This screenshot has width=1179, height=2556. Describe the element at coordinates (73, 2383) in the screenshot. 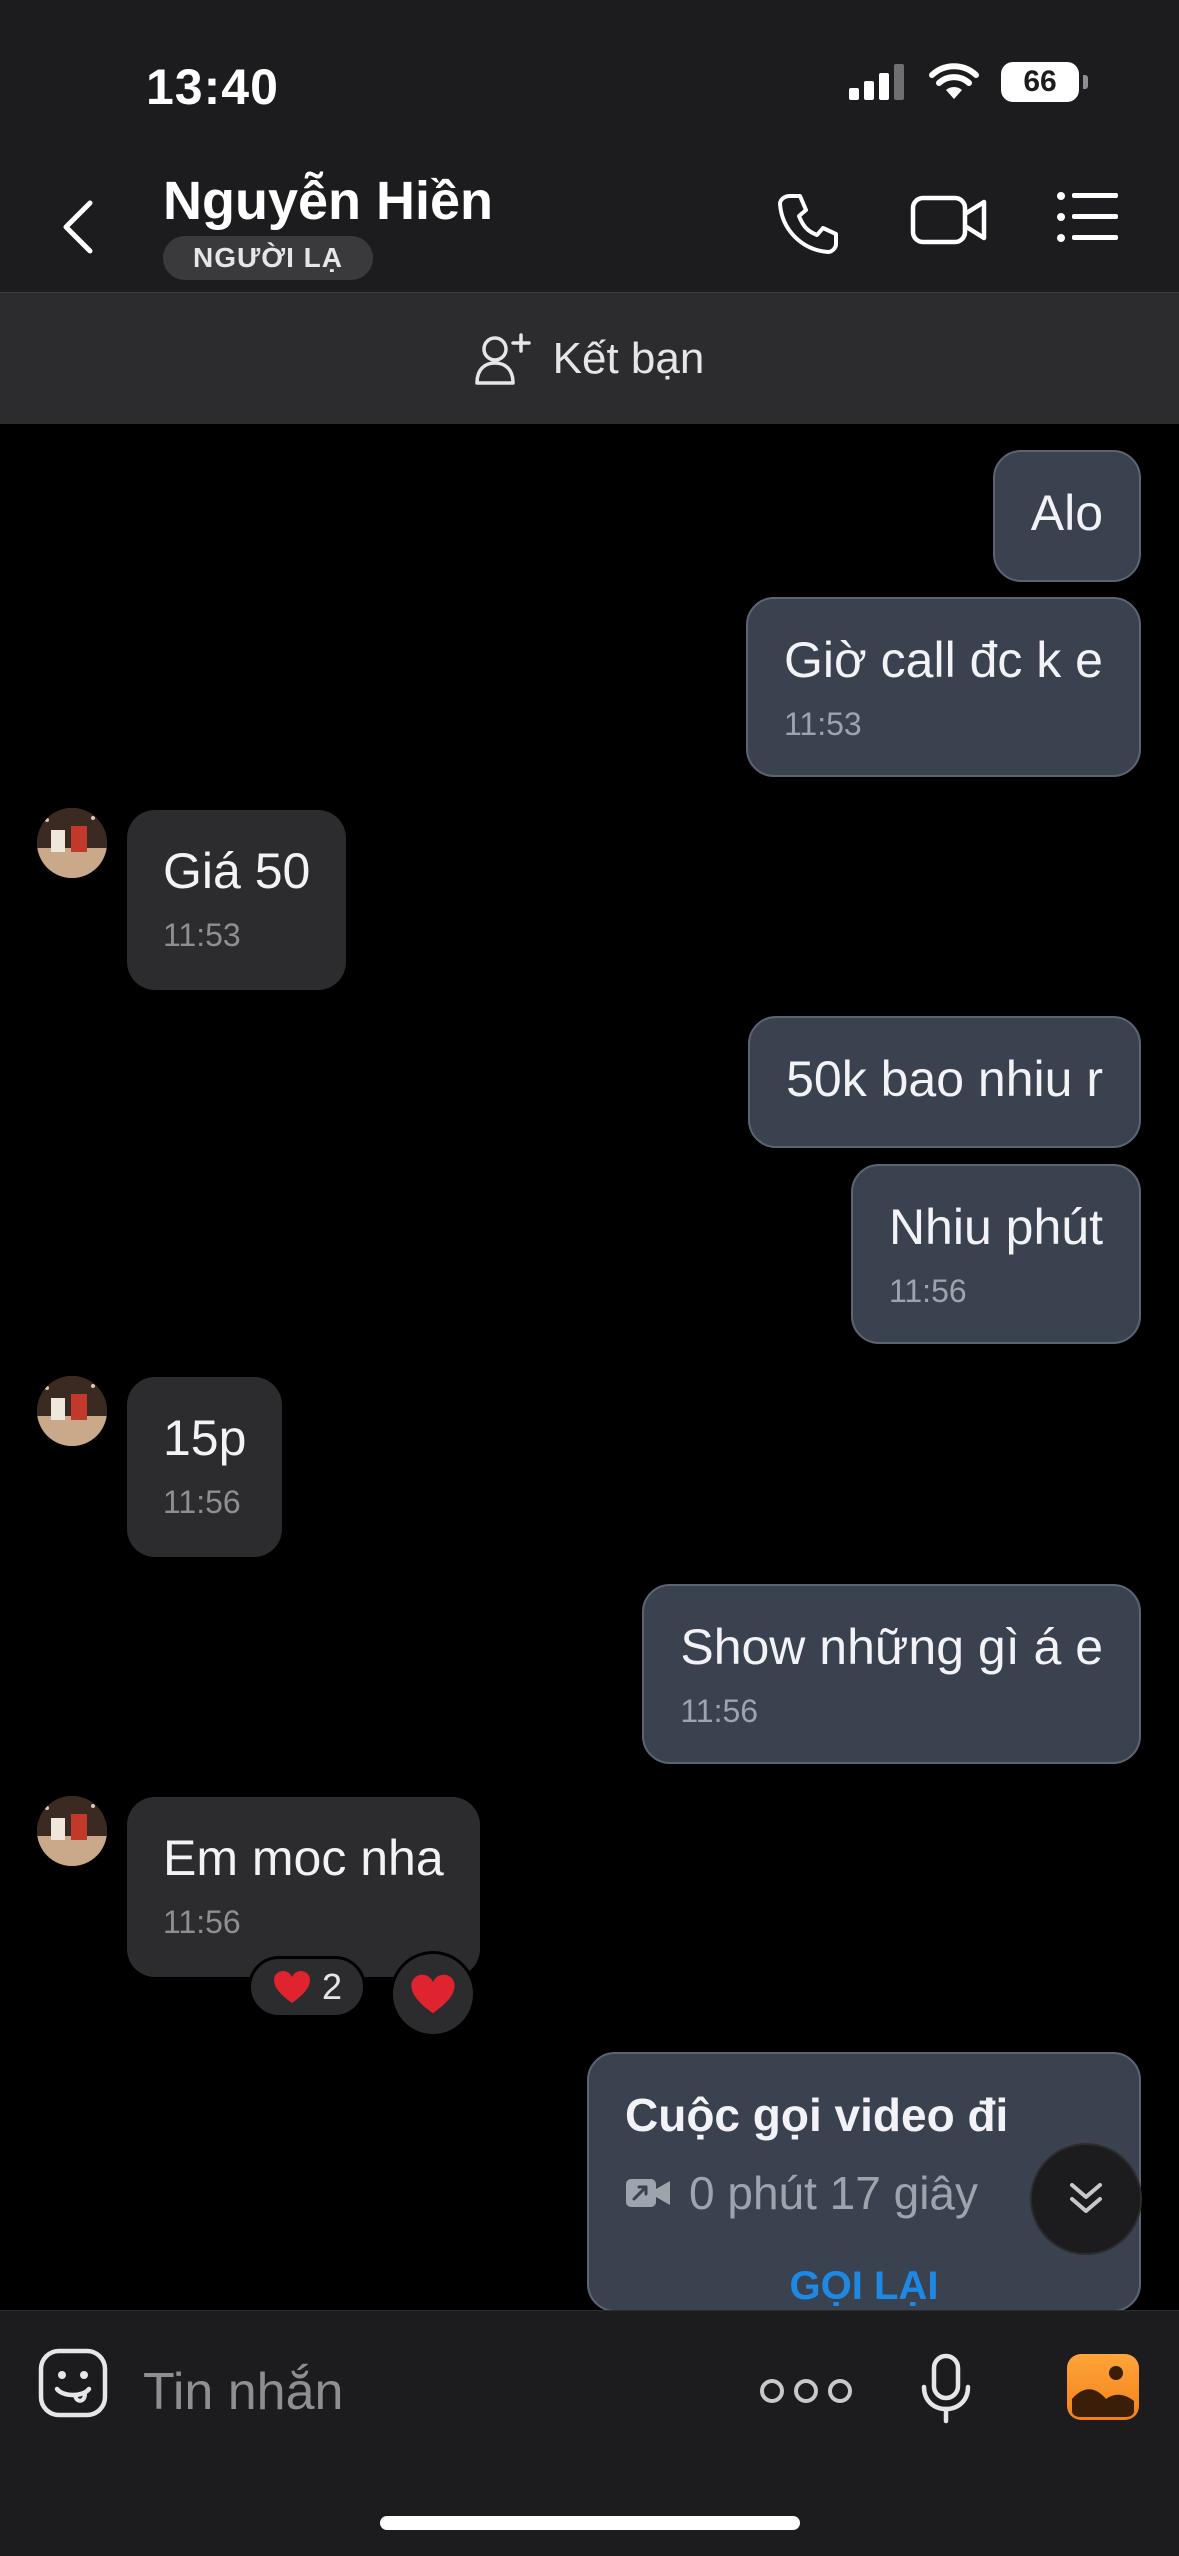

I see `sticker-icon` at that location.